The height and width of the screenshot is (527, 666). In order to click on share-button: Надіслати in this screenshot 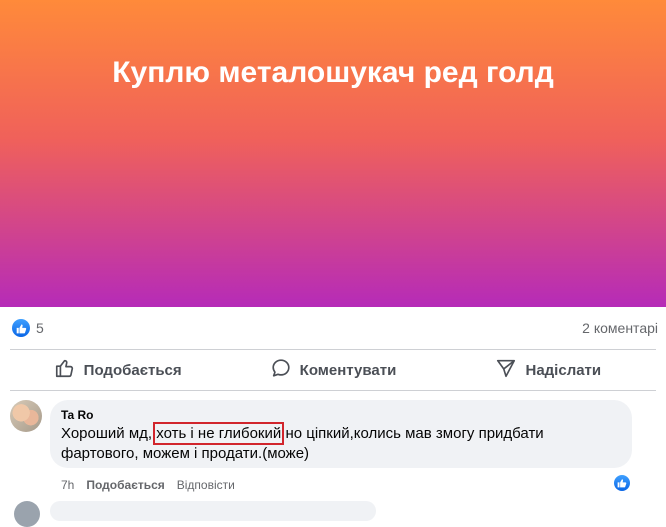, I will do `click(548, 370)`.